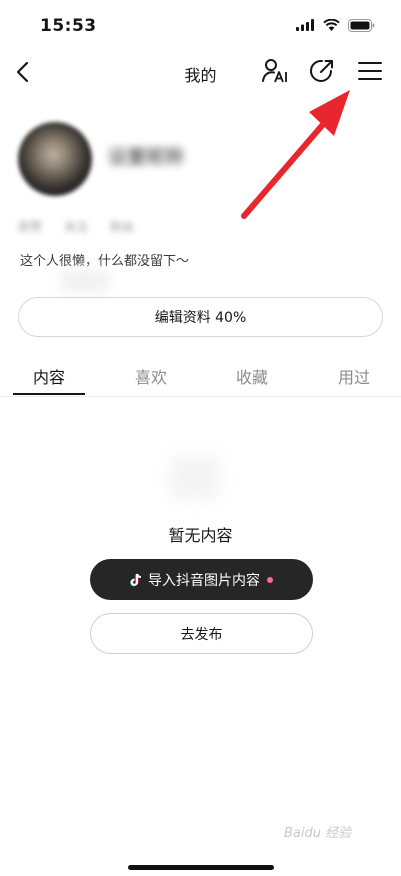 The height and width of the screenshot is (876, 401). Describe the element at coordinates (270, 579) in the screenshot. I see `notification-dot` at that location.